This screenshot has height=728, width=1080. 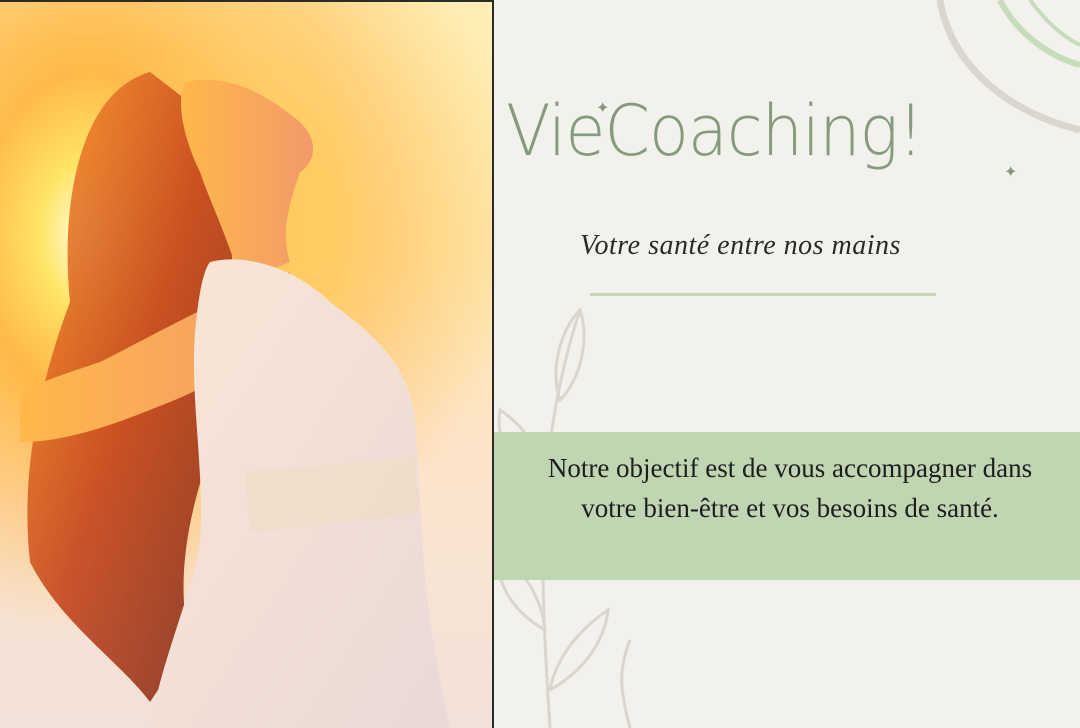 What do you see at coordinates (715, 131) in the screenshot?
I see `brand-title: VieCoaching!` at bounding box center [715, 131].